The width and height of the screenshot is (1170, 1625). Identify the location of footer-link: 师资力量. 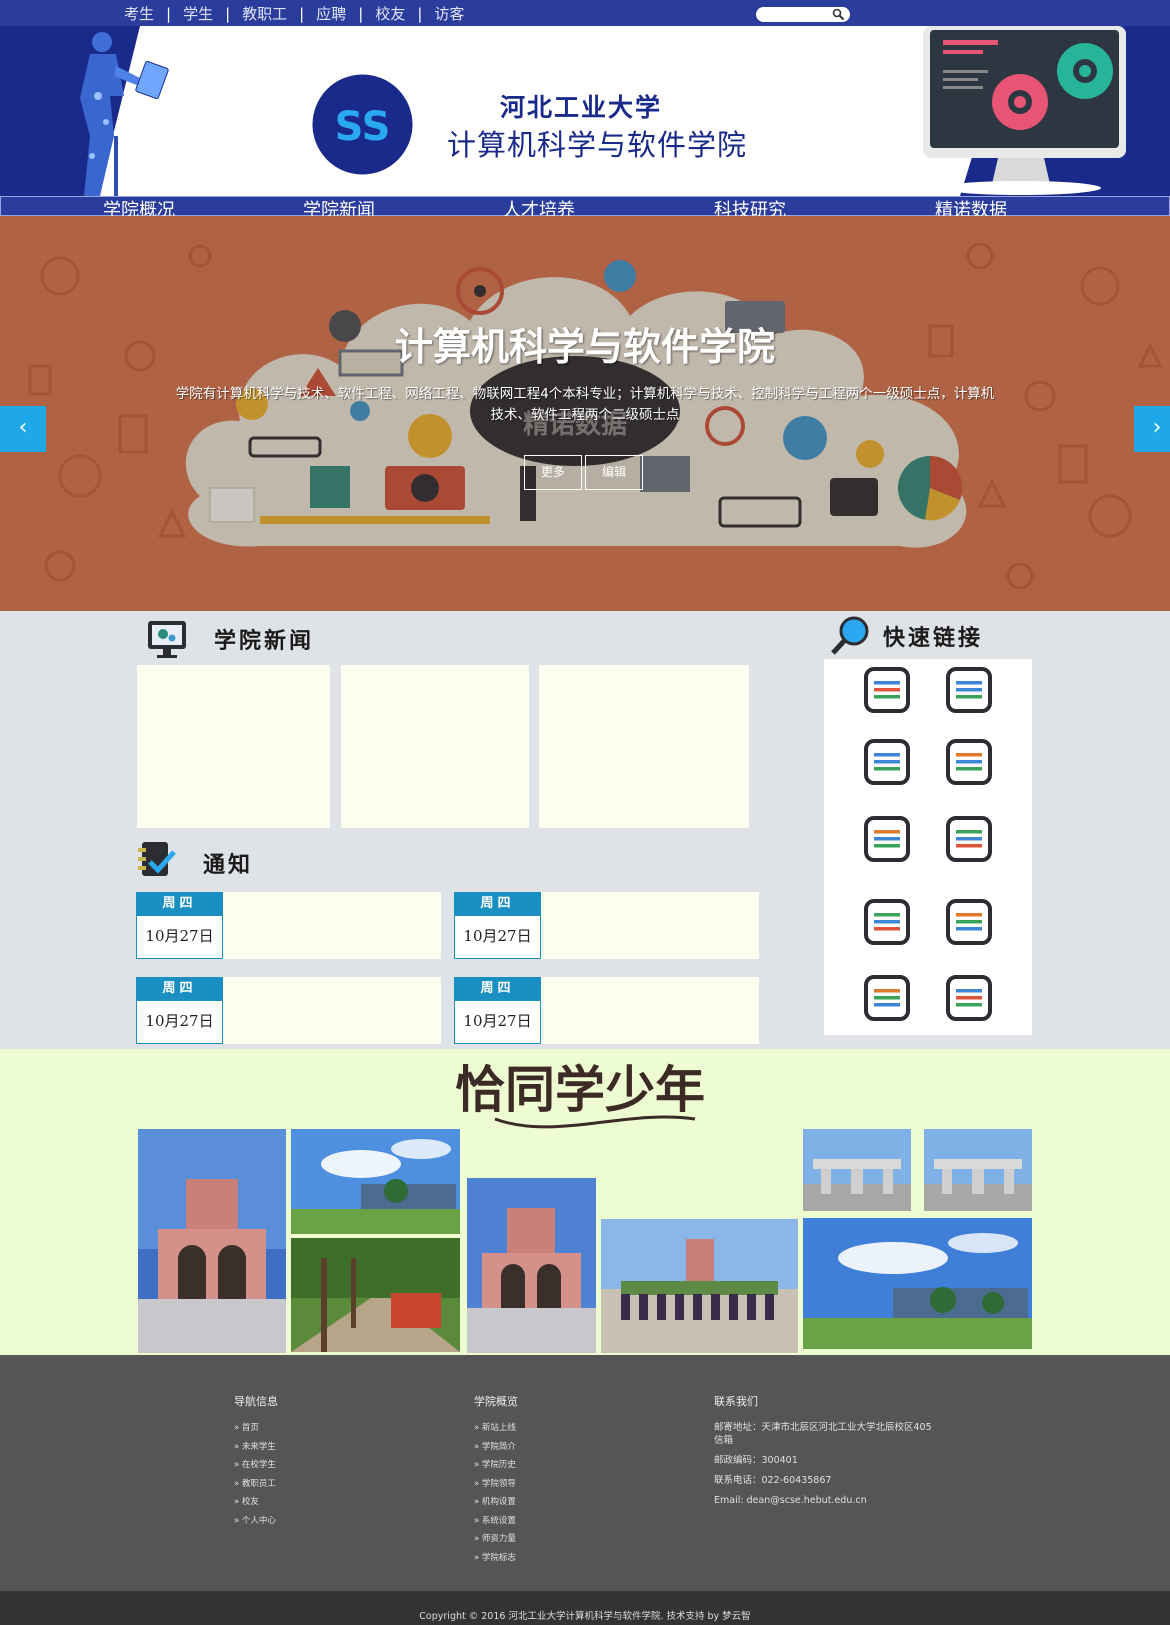
(496, 1541).